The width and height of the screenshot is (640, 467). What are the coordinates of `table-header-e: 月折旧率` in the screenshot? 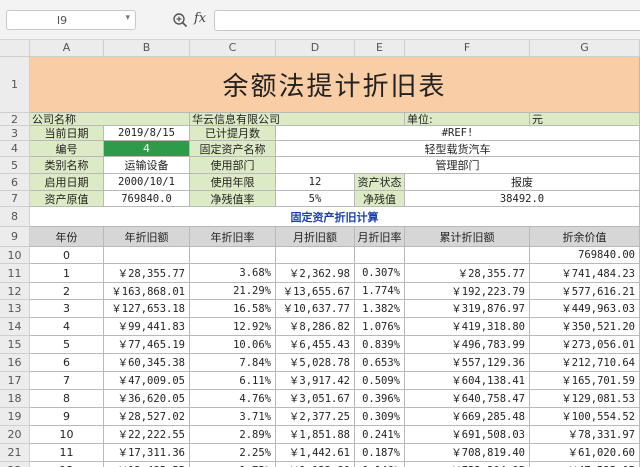 It's located at (380, 237).